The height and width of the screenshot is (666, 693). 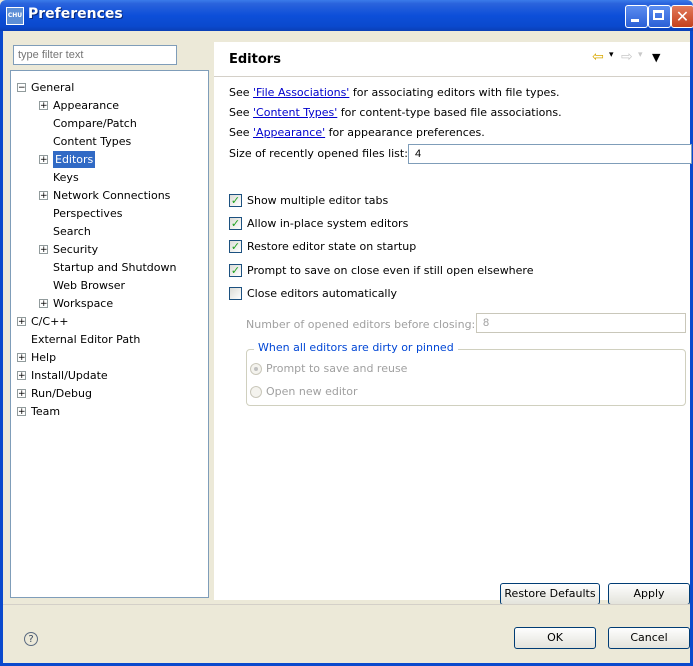 I want to click on tree-item-label: Workspace, so click(x=83, y=303).